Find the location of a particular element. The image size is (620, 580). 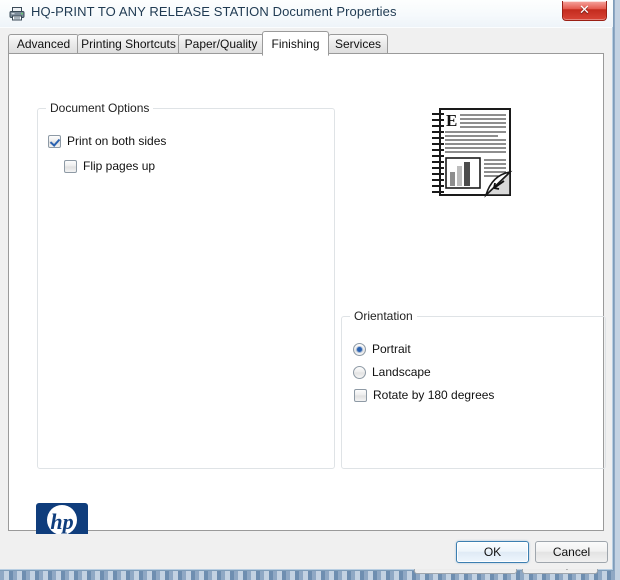

cancel-button-label: Cancel is located at coordinates (571, 552).